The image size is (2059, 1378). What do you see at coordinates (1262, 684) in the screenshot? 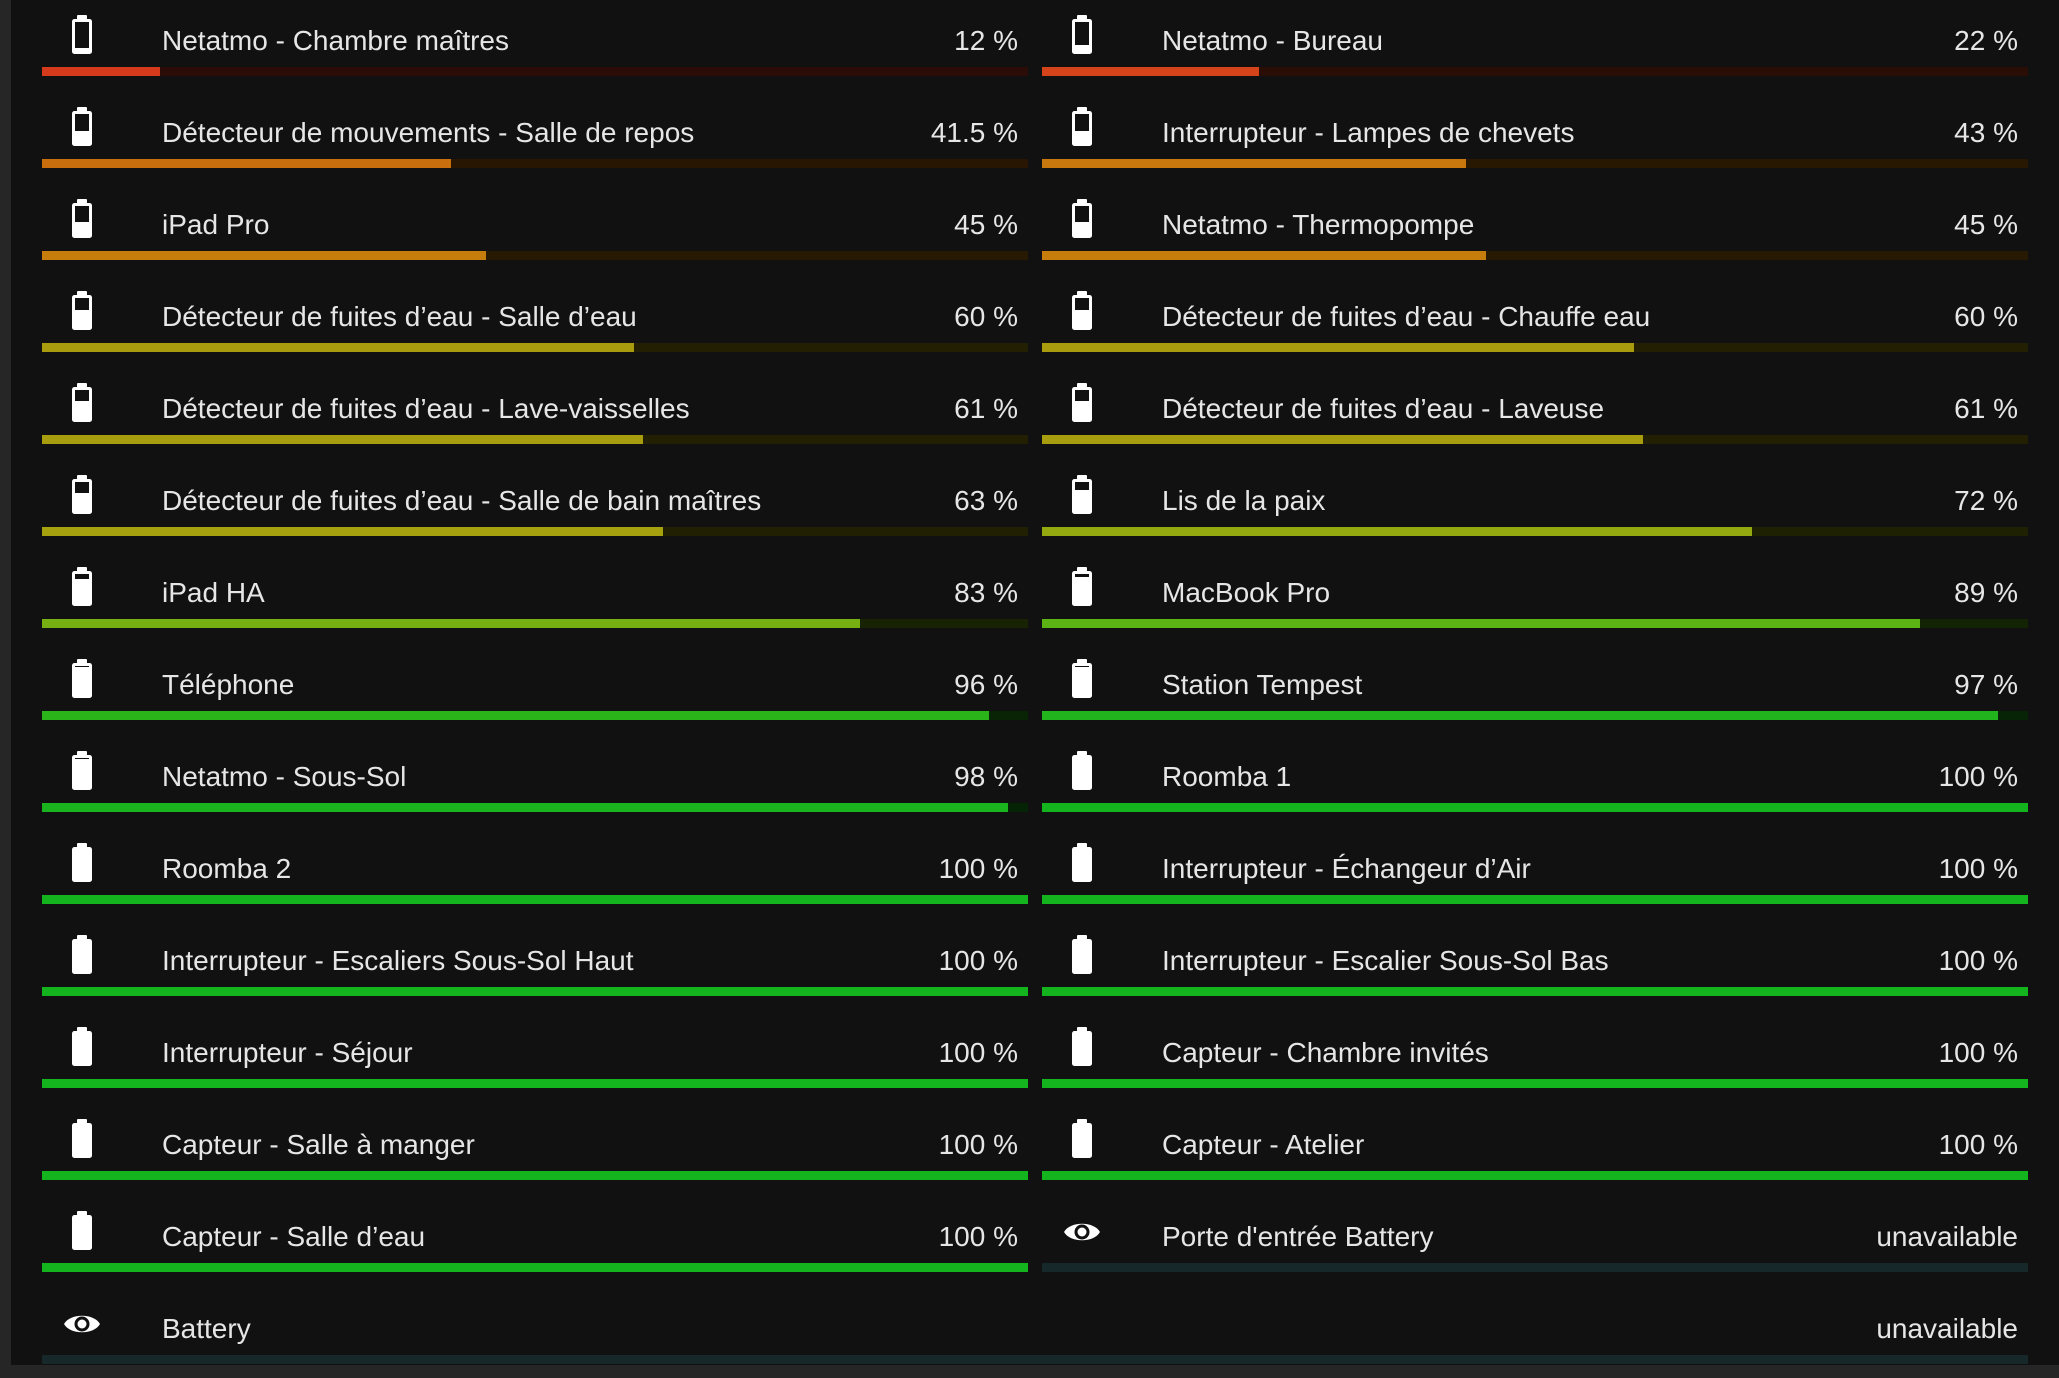
I see `entity-name: Station Tempest` at bounding box center [1262, 684].